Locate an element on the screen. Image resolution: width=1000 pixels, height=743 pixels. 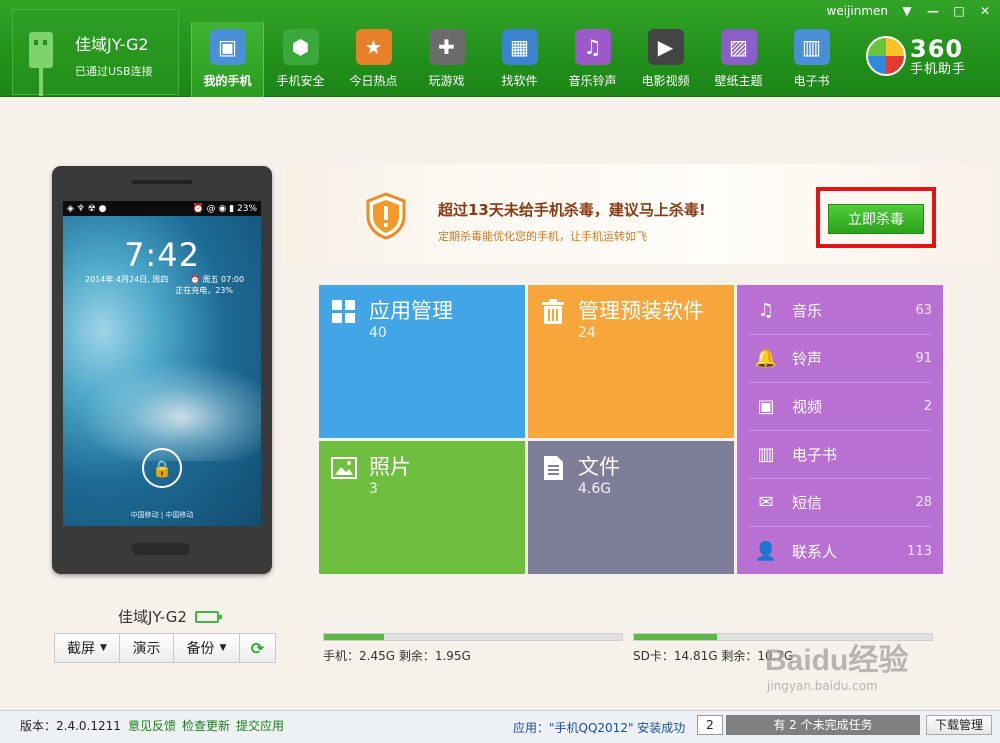
task-progress: 有 2 个未完成任务 is located at coordinates (823, 725).